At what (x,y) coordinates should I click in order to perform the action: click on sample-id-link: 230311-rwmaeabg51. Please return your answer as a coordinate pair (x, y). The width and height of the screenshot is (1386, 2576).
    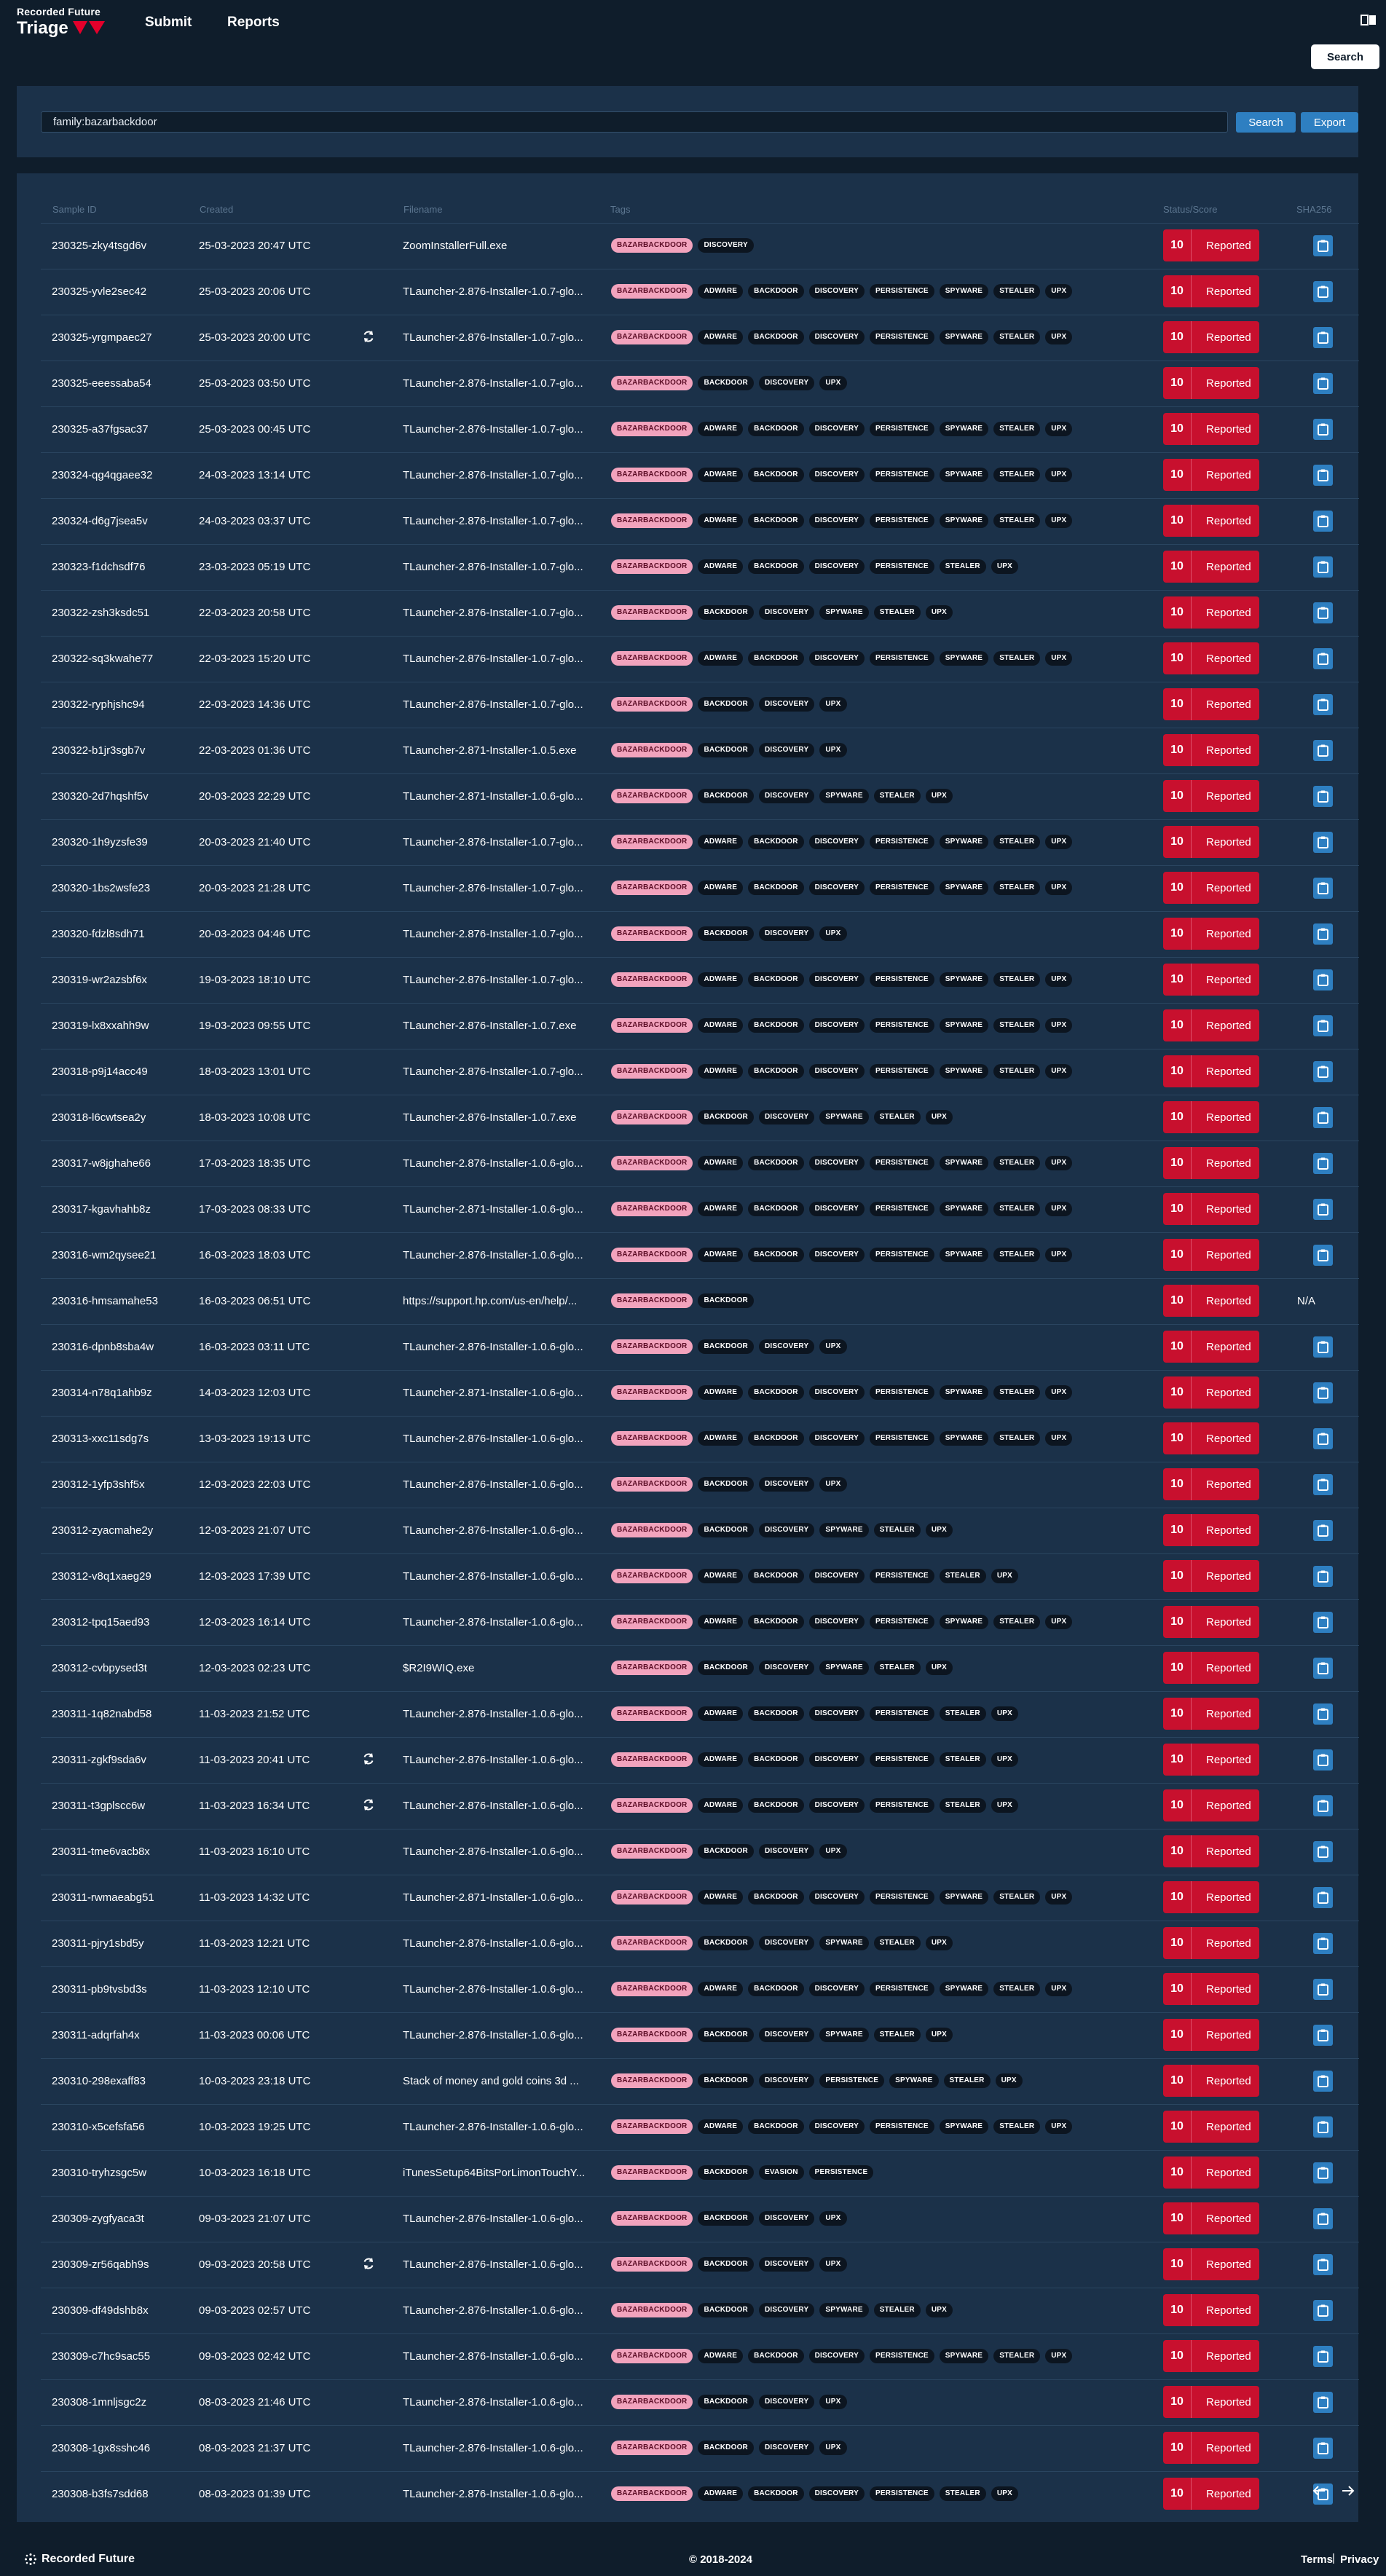
    Looking at the image, I should click on (103, 1897).